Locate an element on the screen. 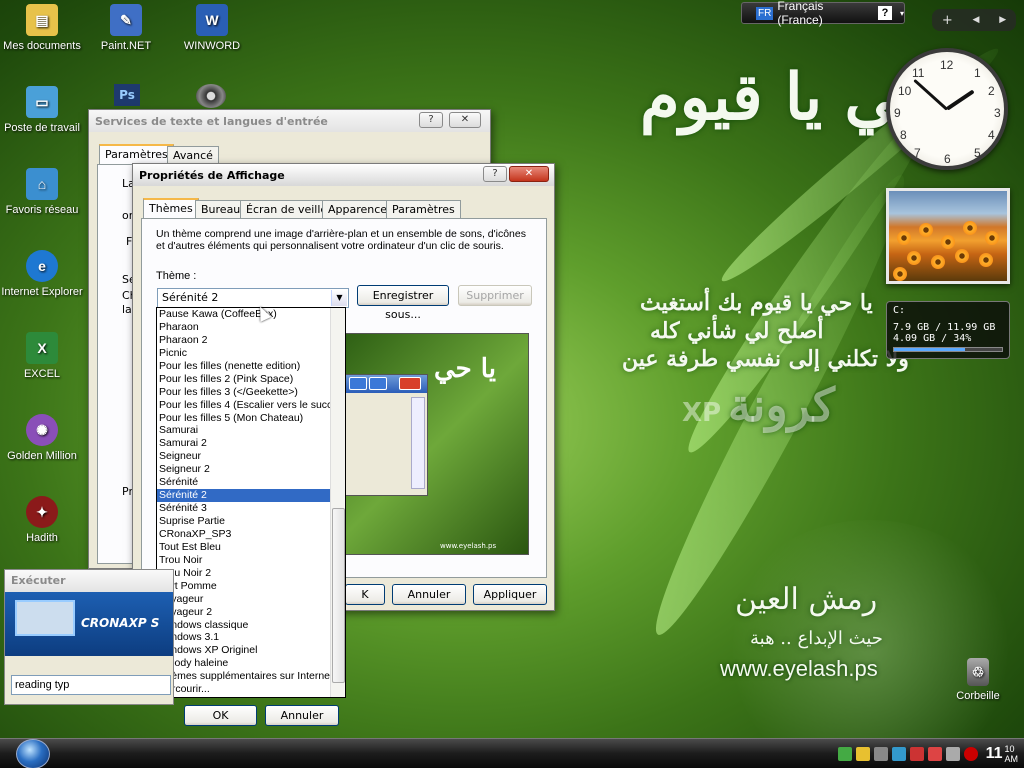  theme-option: Samurai is located at coordinates (251, 430).